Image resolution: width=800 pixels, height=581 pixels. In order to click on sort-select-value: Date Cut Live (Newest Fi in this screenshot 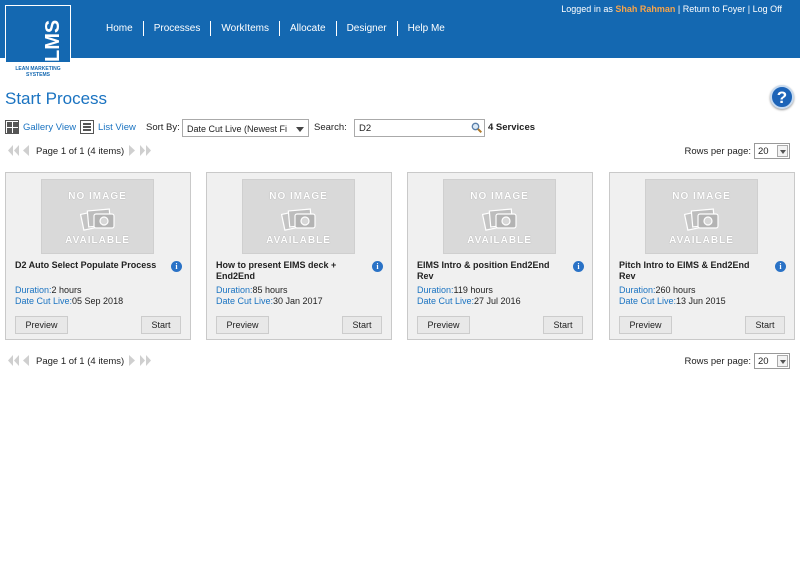, I will do `click(237, 129)`.